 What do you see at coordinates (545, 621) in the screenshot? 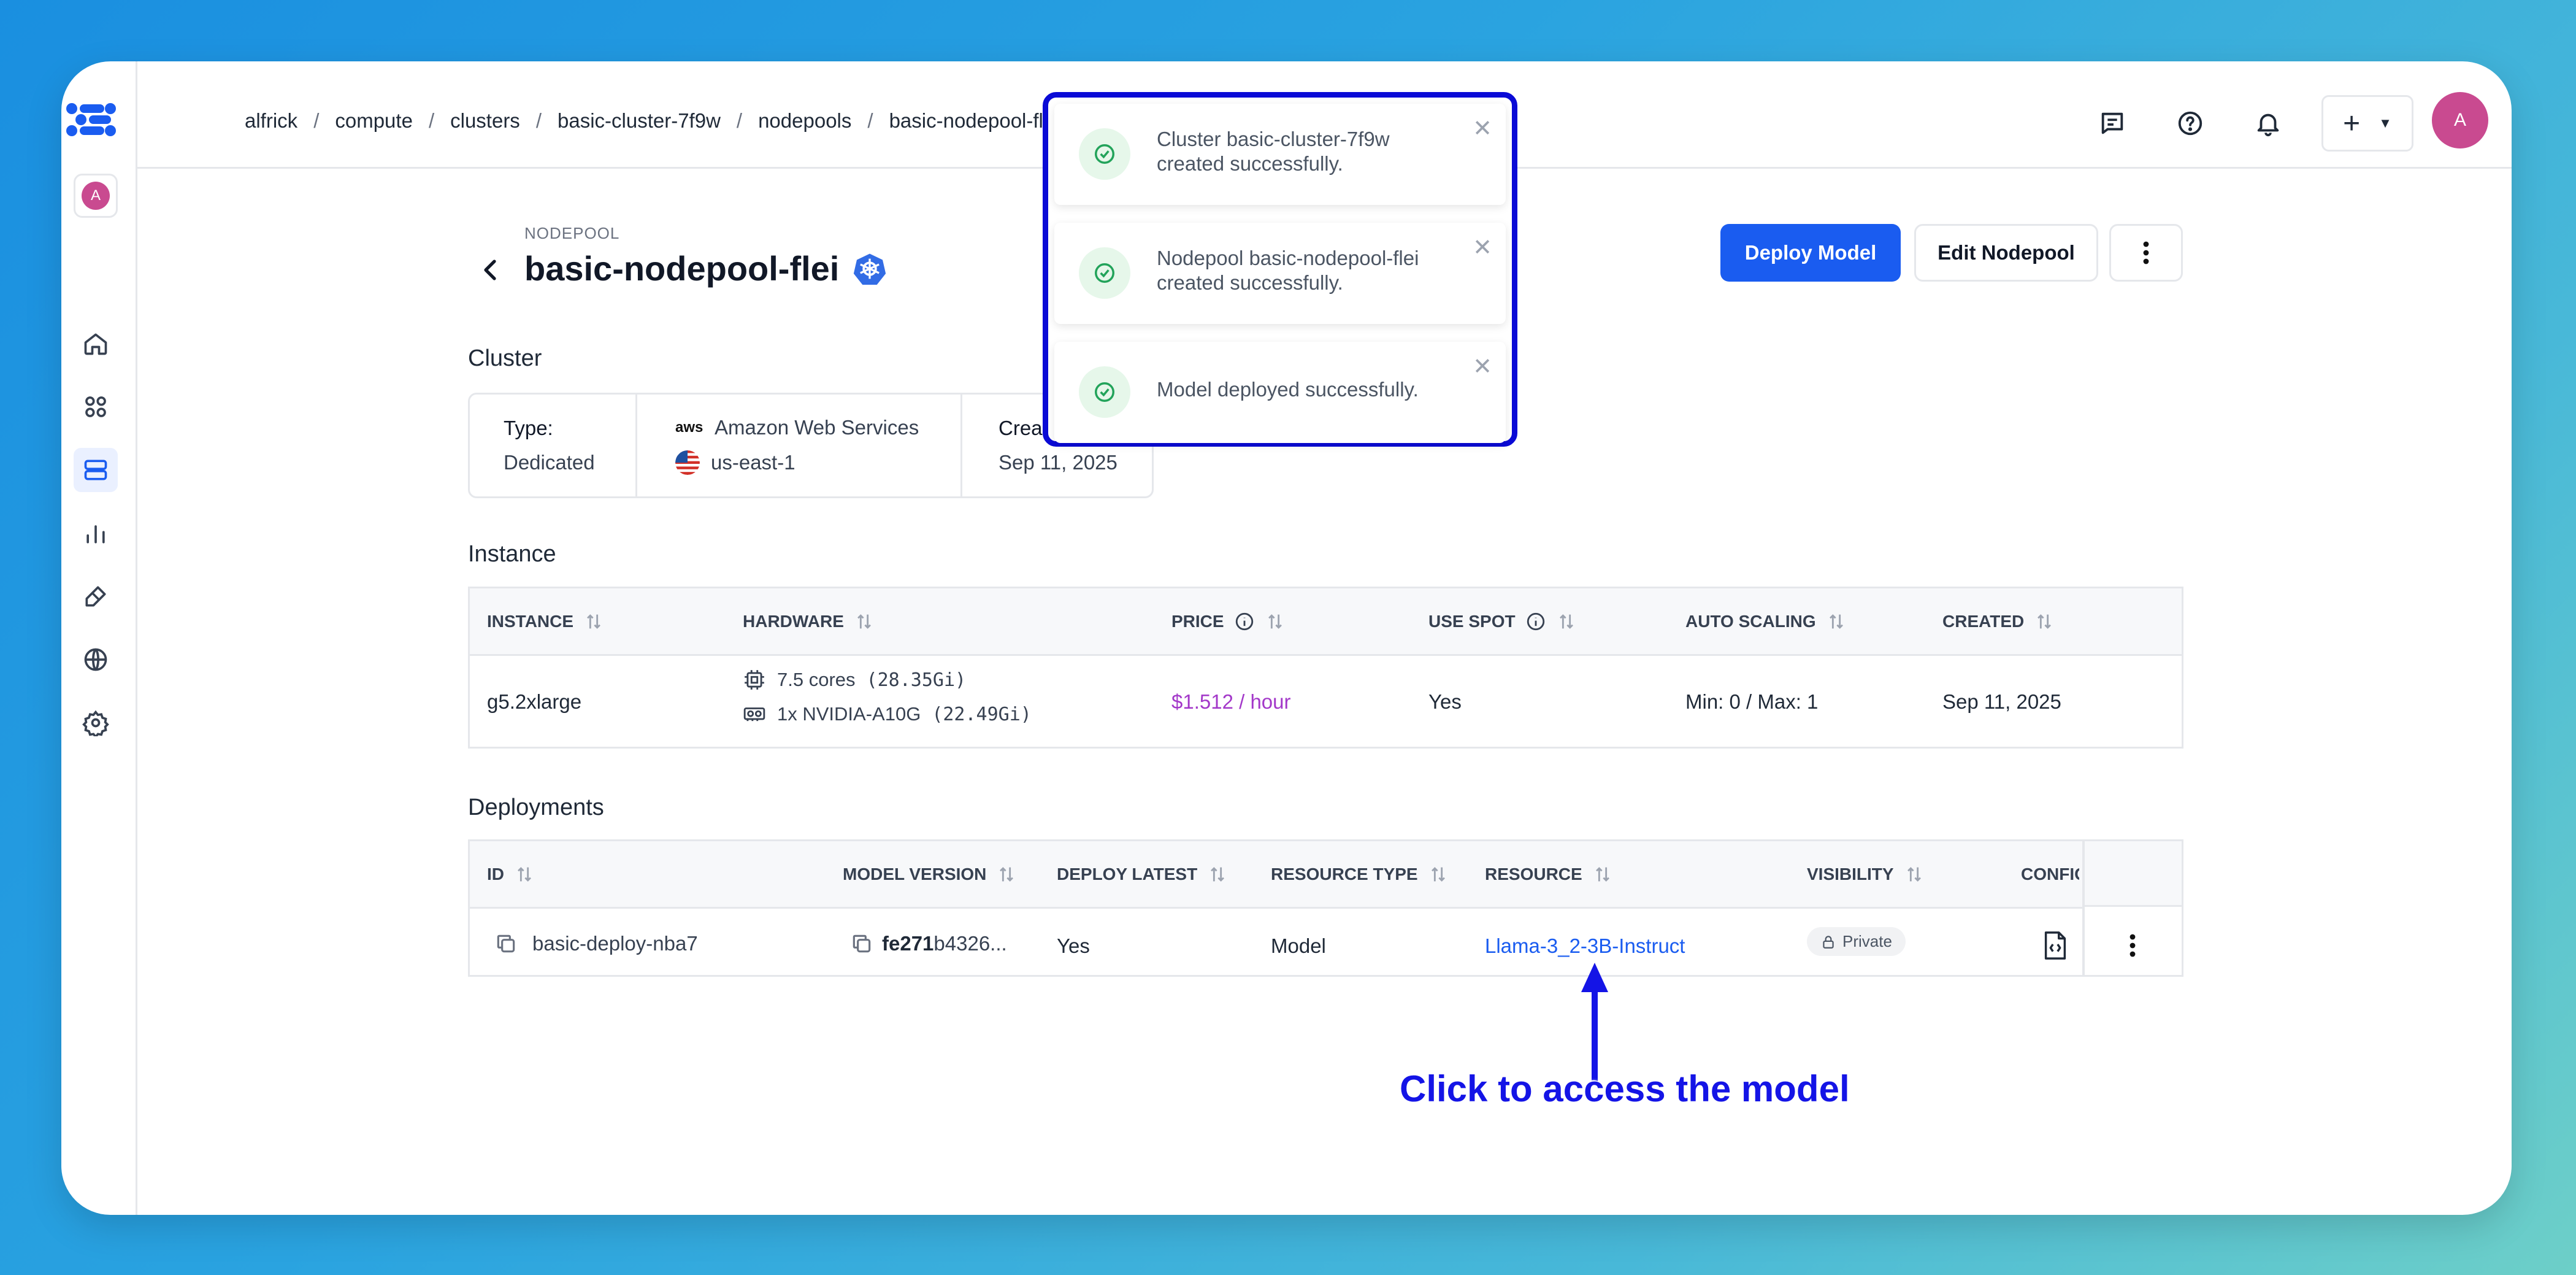
I see `column-header-instance: INSTANCE` at bounding box center [545, 621].